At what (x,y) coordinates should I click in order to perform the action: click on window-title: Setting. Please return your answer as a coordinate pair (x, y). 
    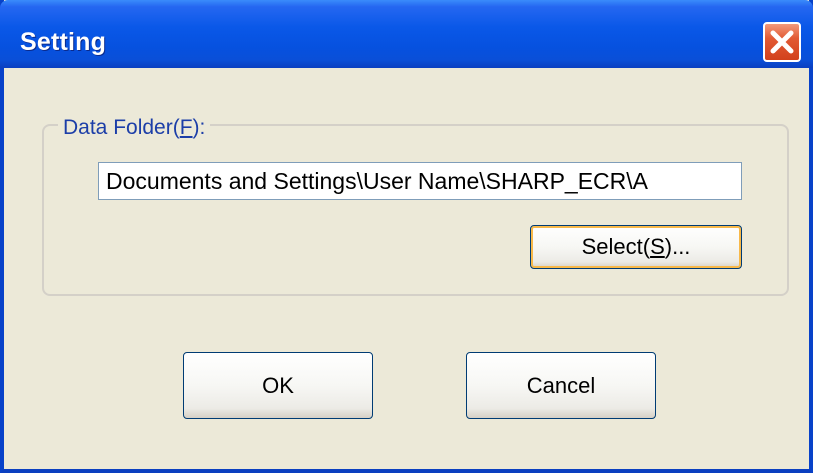
    Looking at the image, I should click on (63, 42).